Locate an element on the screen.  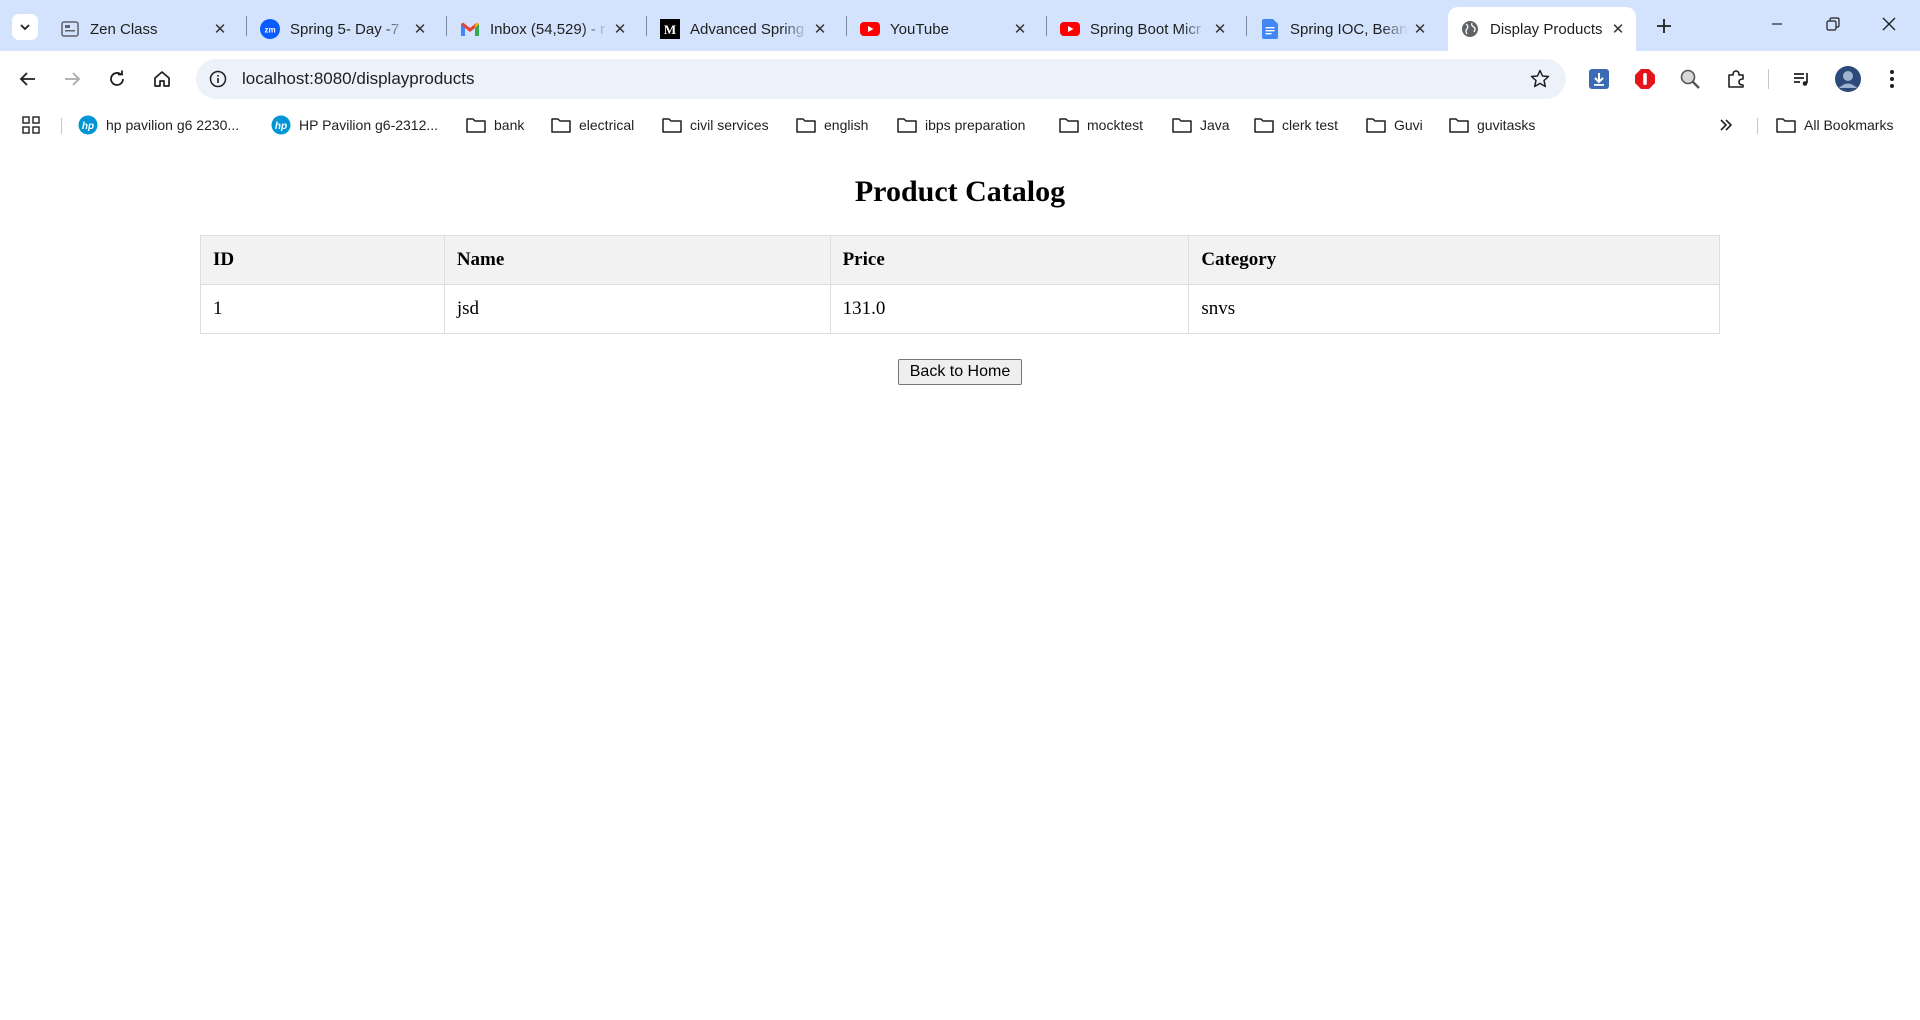
home-button is located at coordinates (162, 79).